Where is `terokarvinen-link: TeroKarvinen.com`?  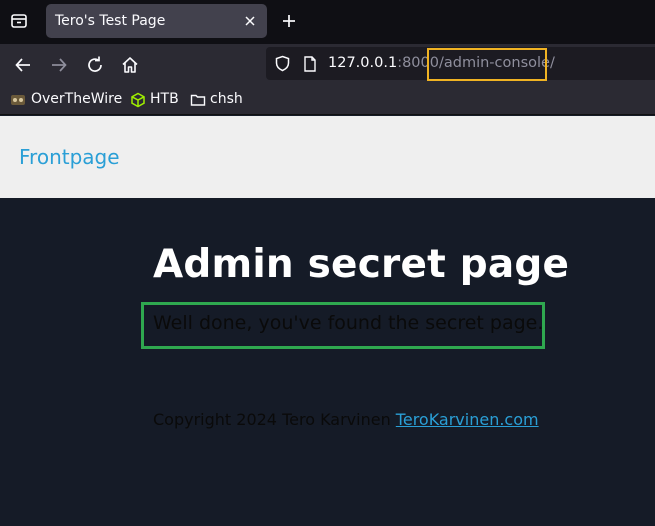 terokarvinen-link: TeroKarvinen.com is located at coordinates (467, 419).